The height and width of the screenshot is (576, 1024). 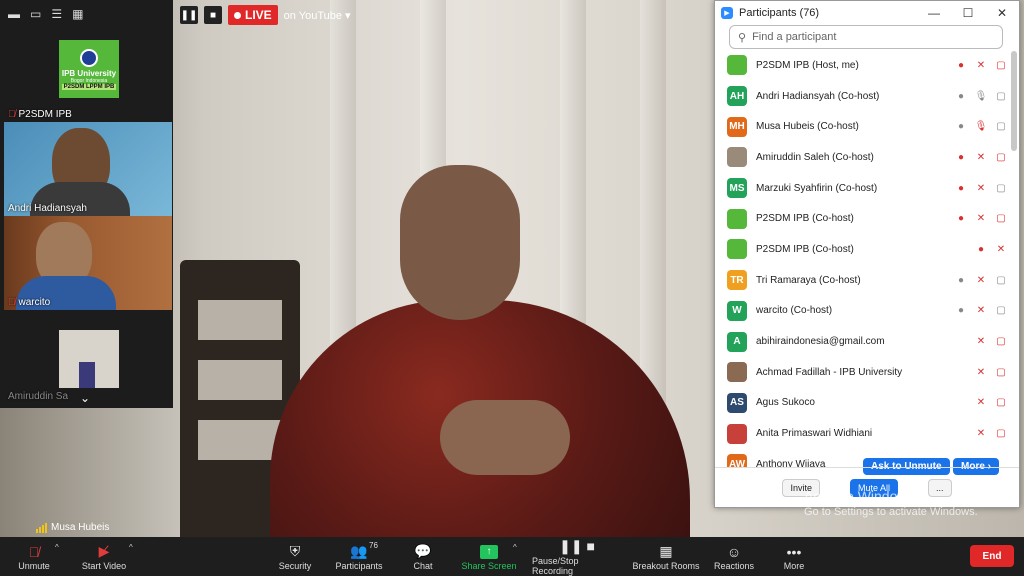 I want to click on participant-avatar: AH, so click(x=737, y=96).